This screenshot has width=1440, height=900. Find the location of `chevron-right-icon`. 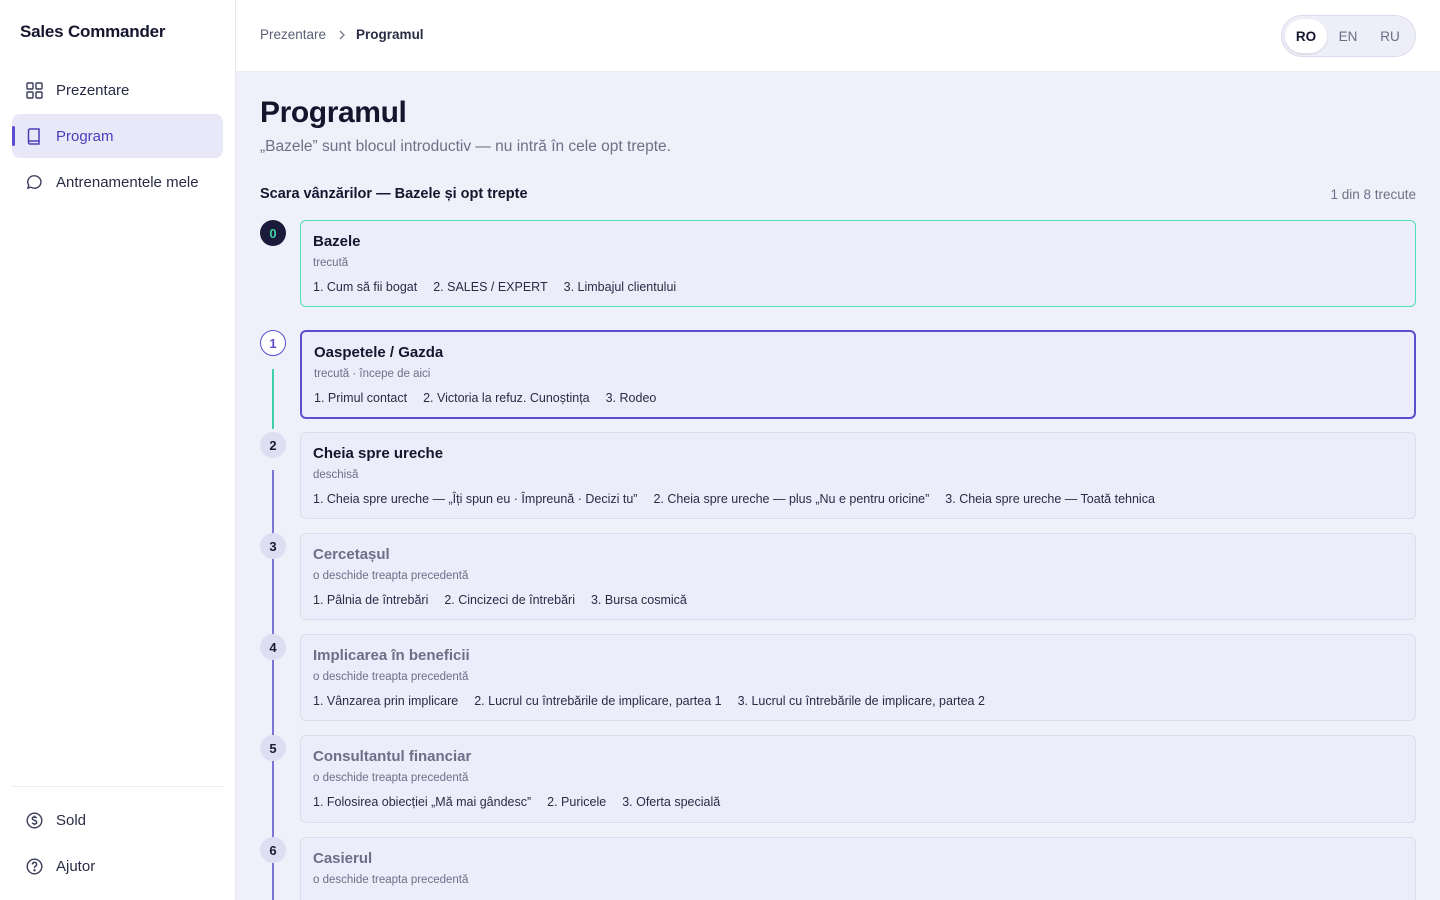

chevron-right-icon is located at coordinates (342, 35).